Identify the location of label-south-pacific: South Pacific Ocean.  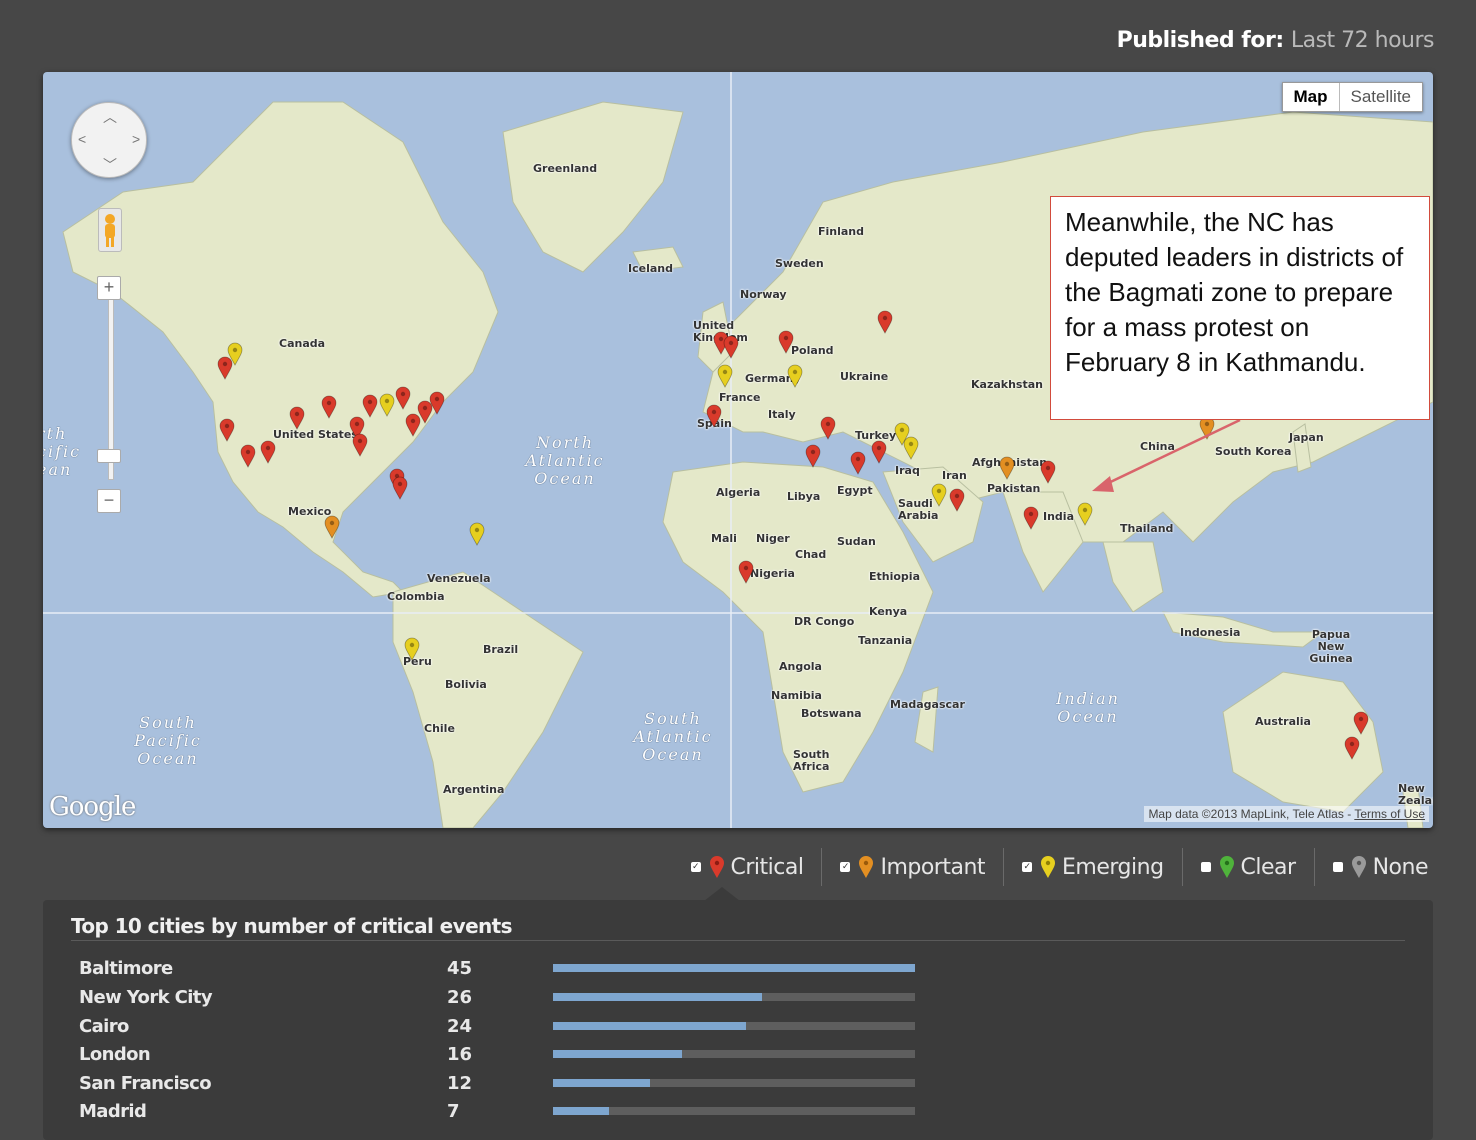
(168, 740).